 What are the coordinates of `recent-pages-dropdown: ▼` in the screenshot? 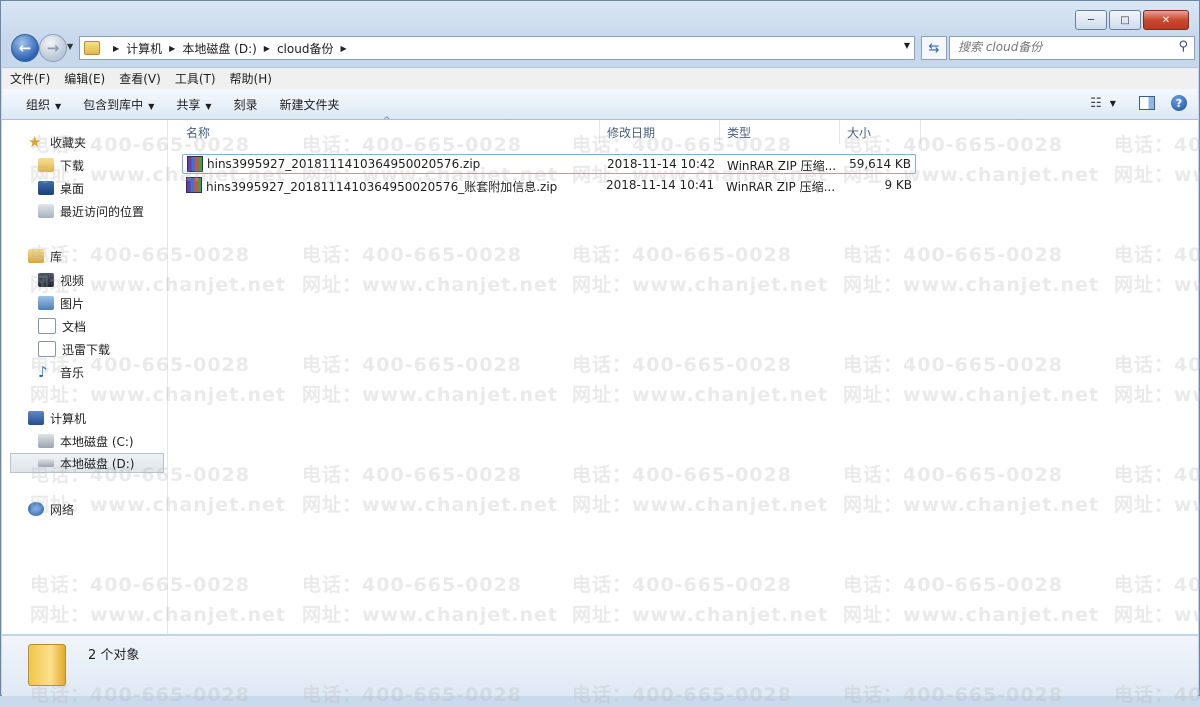 It's located at (70, 46).